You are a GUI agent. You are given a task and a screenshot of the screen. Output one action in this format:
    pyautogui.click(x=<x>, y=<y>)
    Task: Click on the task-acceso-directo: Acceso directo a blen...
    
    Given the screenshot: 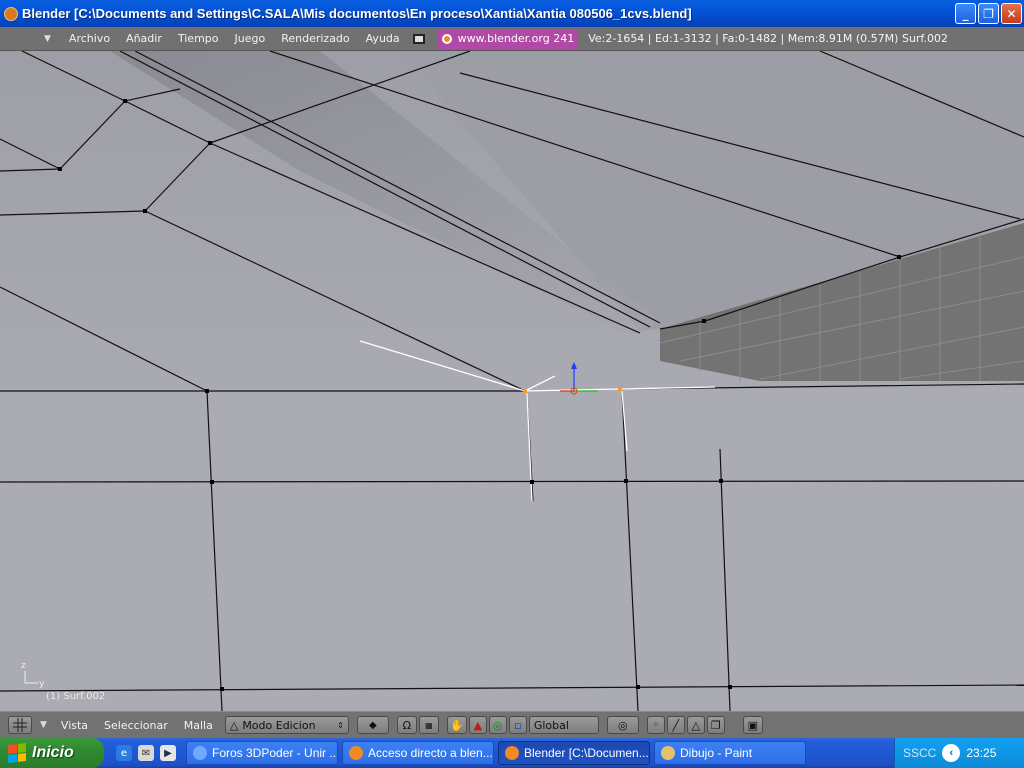 What is the action you would take?
    pyautogui.click(x=418, y=753)
    